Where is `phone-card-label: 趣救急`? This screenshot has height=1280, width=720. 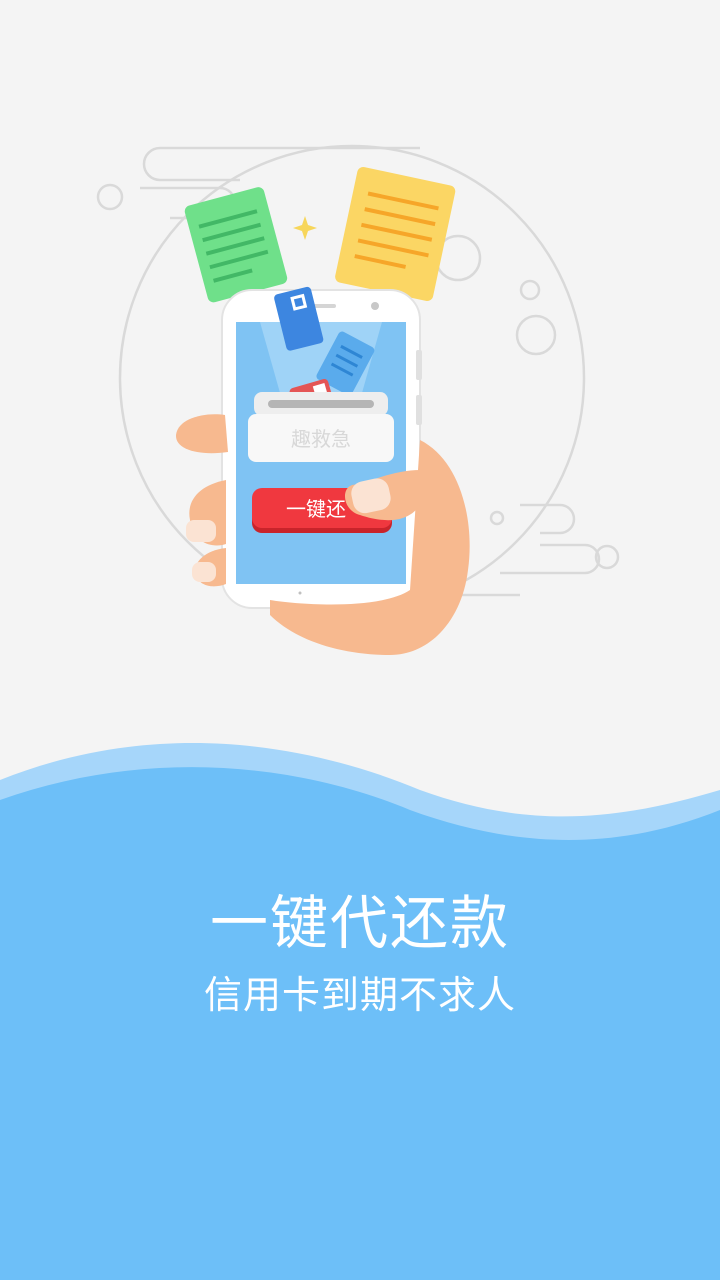 phone-card-label: 趣救急 is located at coordinates (321, 439).